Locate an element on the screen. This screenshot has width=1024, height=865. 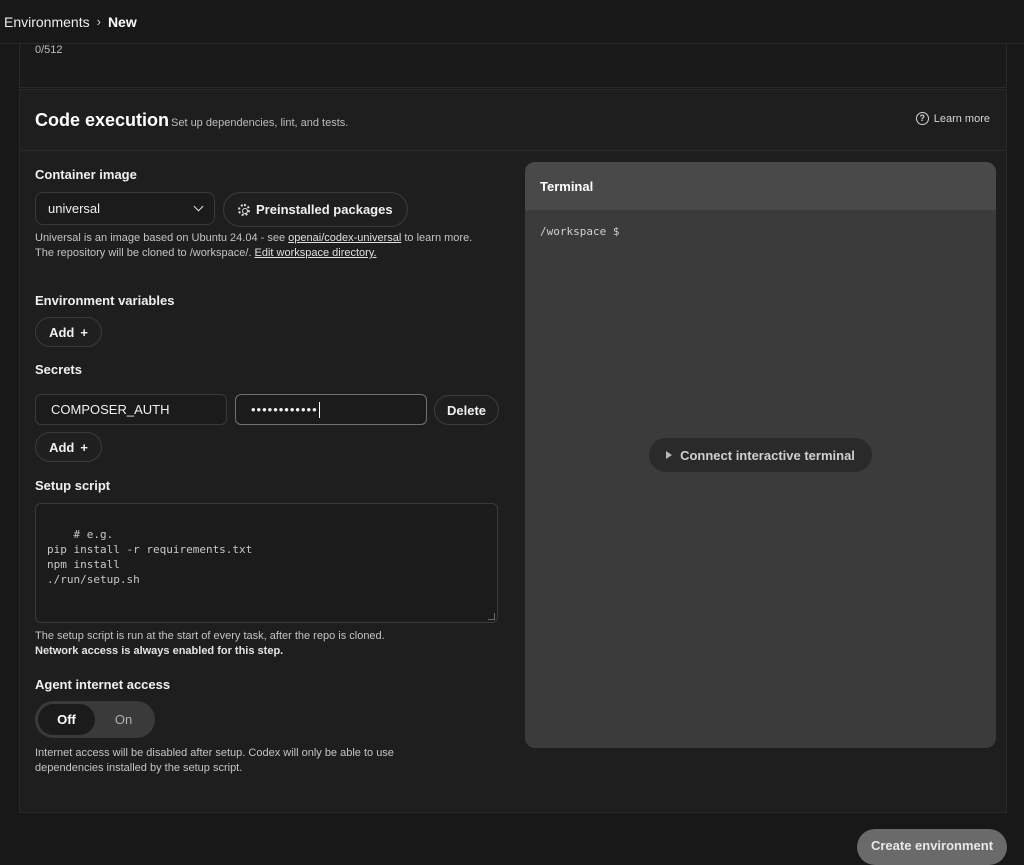
internet-access-toggle: Off On is located at coordinates (95, 719).